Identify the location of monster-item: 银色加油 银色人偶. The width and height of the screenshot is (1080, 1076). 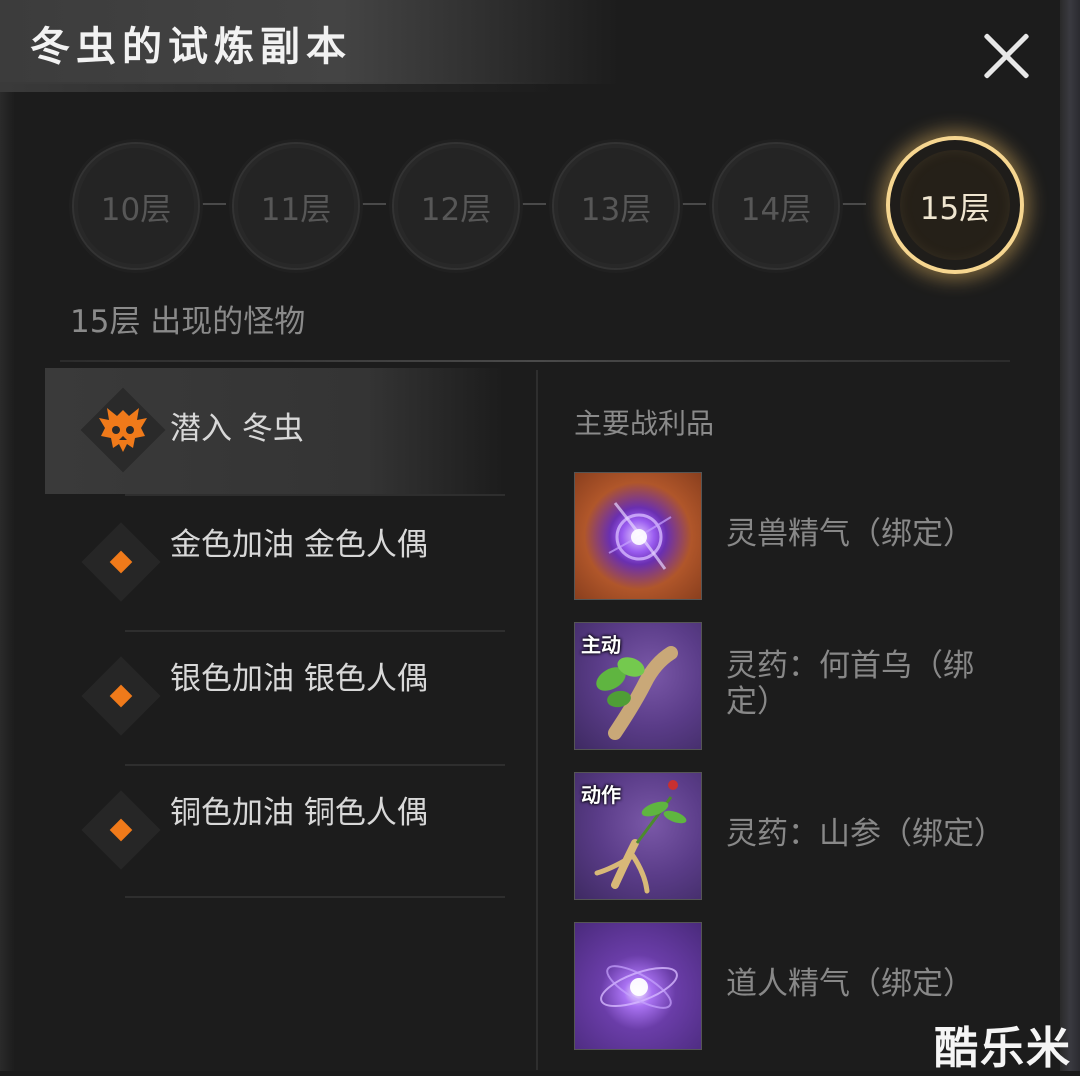
(275, 697).